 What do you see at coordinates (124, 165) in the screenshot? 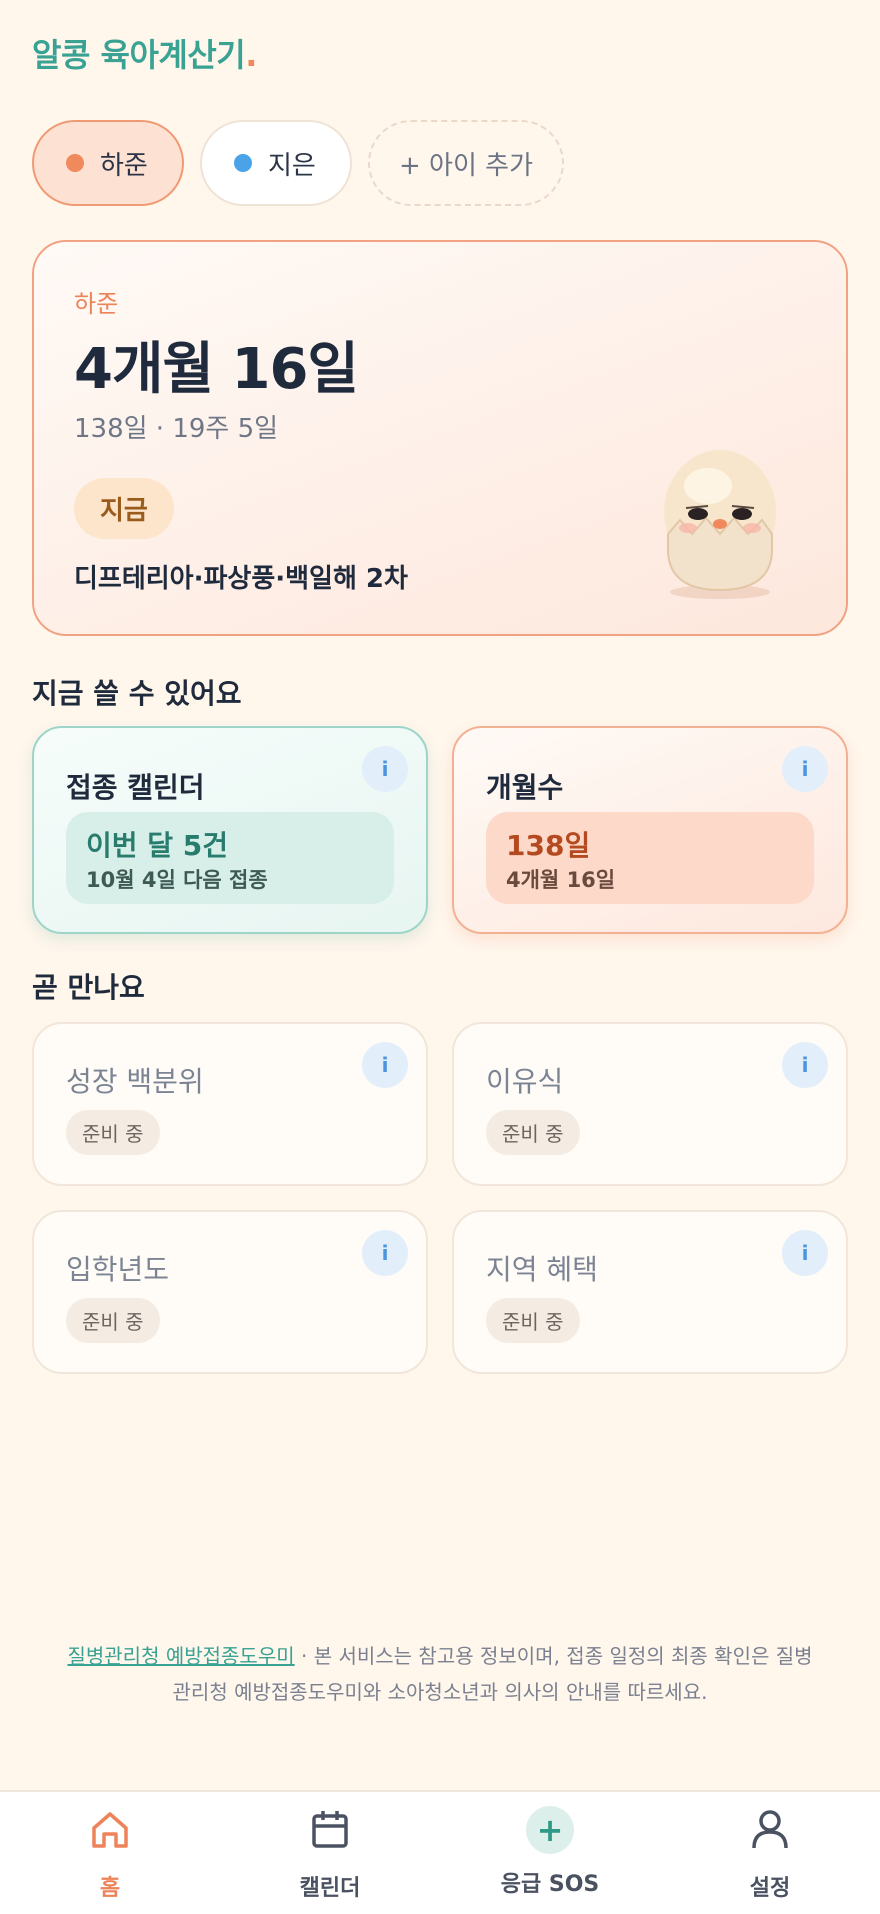
I see `child-chip-label: 하준` at bounding box center [124, 165].